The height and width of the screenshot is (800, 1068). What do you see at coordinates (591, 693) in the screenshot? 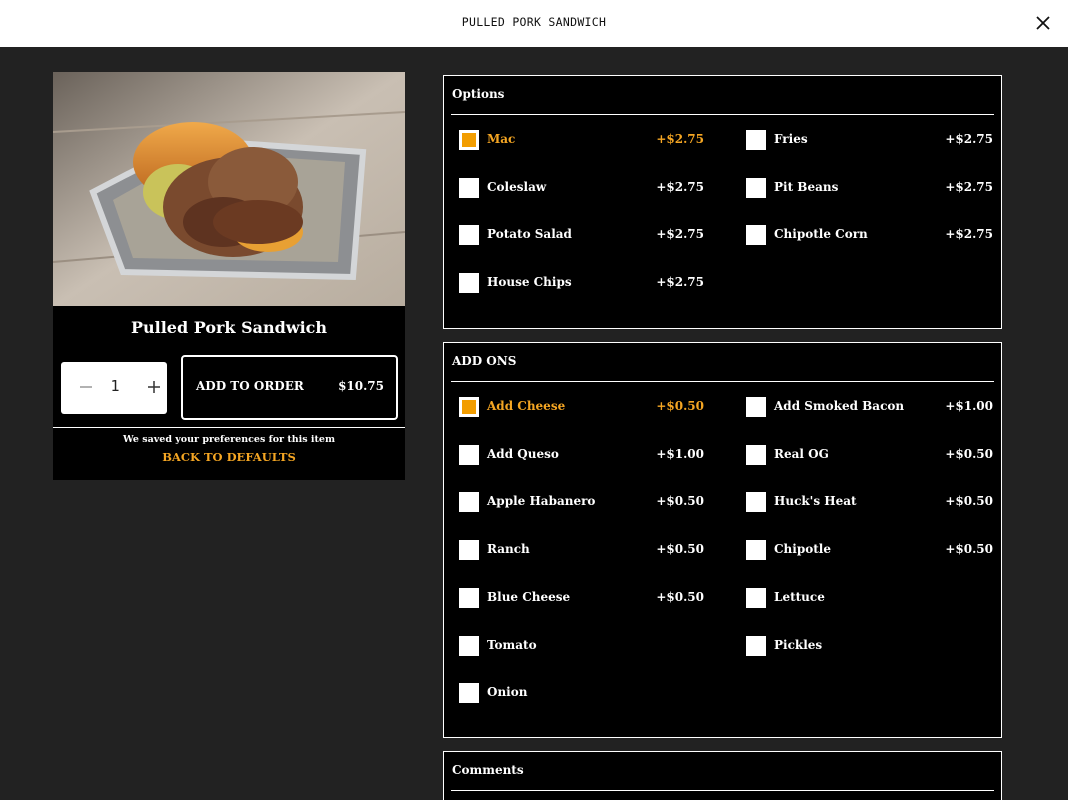
I see `addon-option-onion: Onion` at bounding box center [591, 693].